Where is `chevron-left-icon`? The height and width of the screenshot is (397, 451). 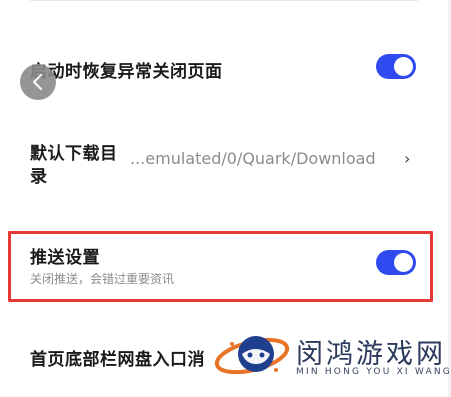
chevron-left-icon is located at coordinates (37, 82).